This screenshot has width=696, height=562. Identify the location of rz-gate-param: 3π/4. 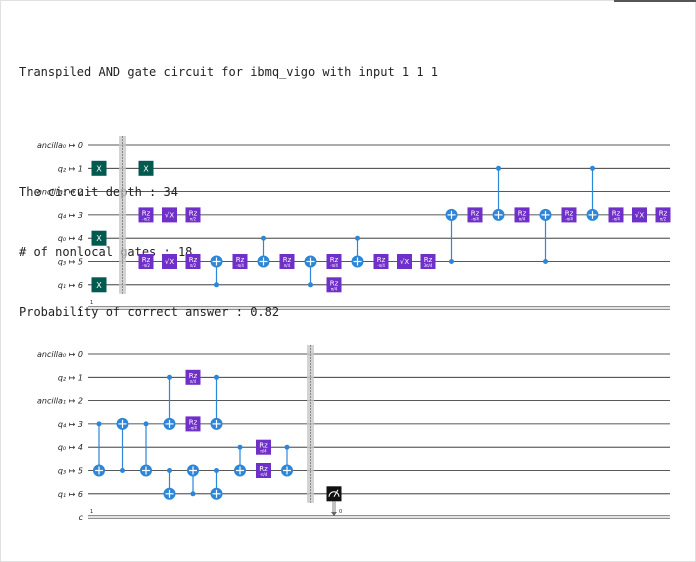
(428, 265).